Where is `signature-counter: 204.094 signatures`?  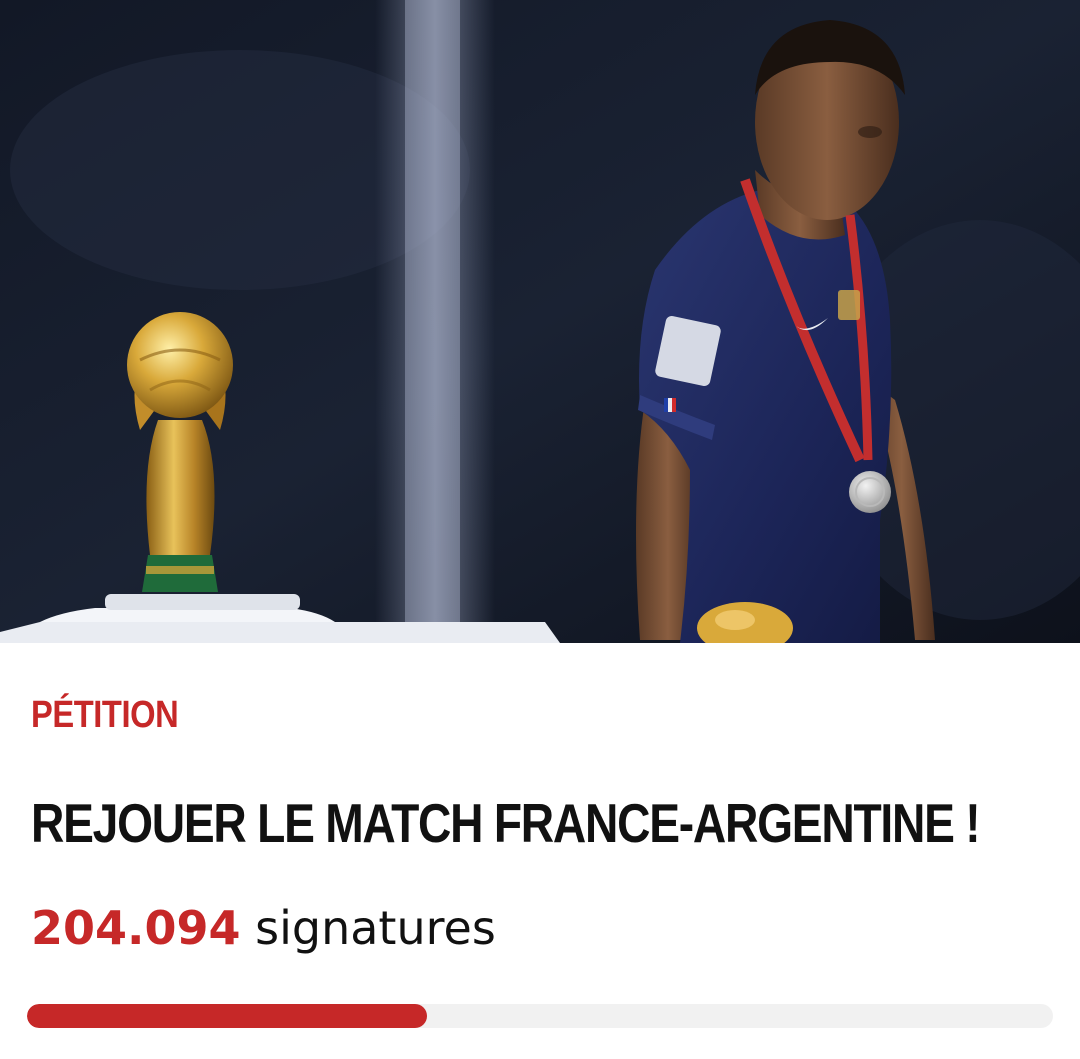 signature-counter: 204.094 signatures is located at coordinates (263, 928).